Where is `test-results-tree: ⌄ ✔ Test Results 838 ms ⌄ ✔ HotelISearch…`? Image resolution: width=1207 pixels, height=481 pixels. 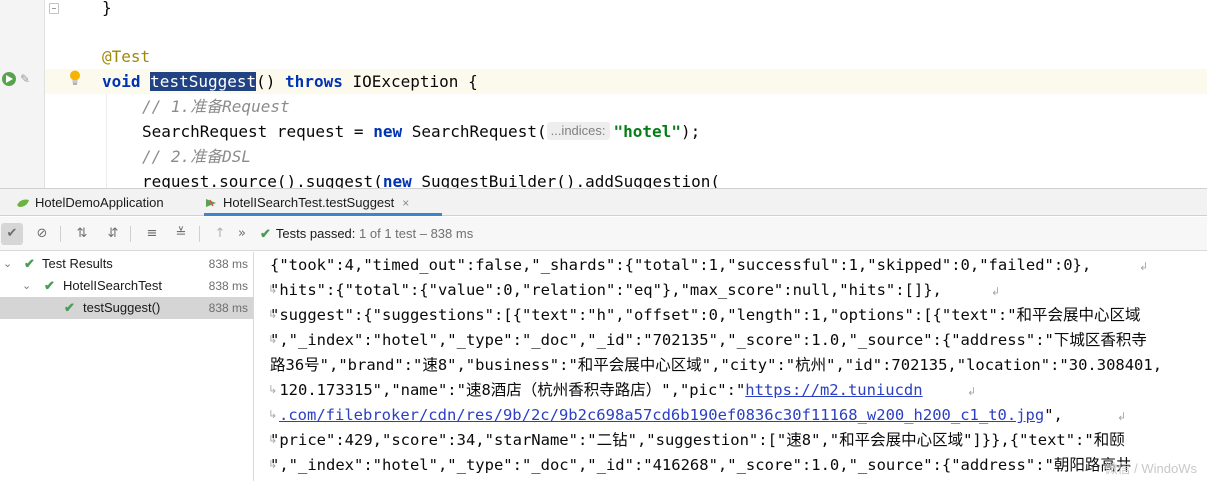 test-results-tree: ⌄ ✔ Test Results 838 ms ⌄ ✔ HotelISearch… is located at coordinates (127, 366).